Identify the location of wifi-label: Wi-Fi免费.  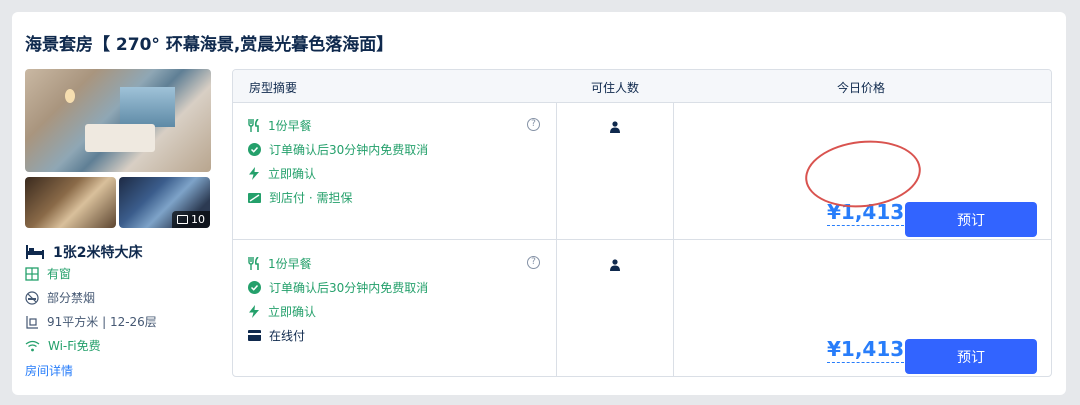
(74, 346).